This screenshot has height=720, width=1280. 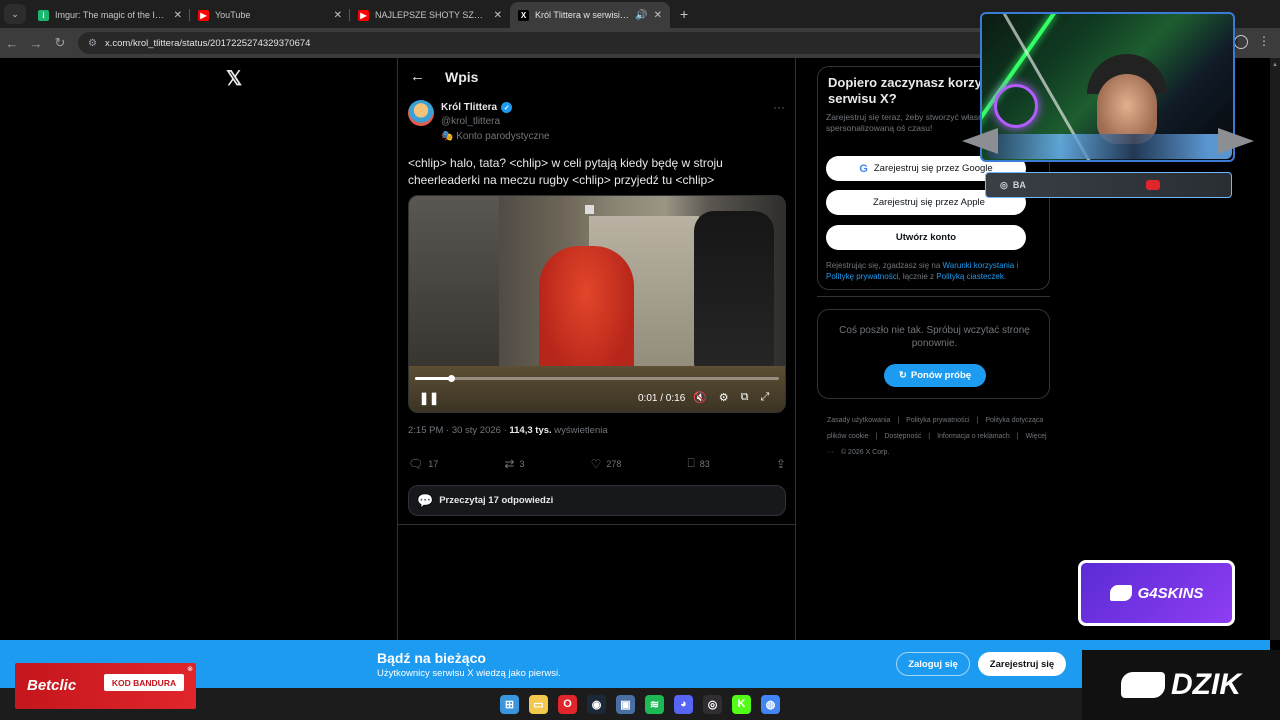 I want to click on share-icon: ⇪, so click(x=780, y=463).